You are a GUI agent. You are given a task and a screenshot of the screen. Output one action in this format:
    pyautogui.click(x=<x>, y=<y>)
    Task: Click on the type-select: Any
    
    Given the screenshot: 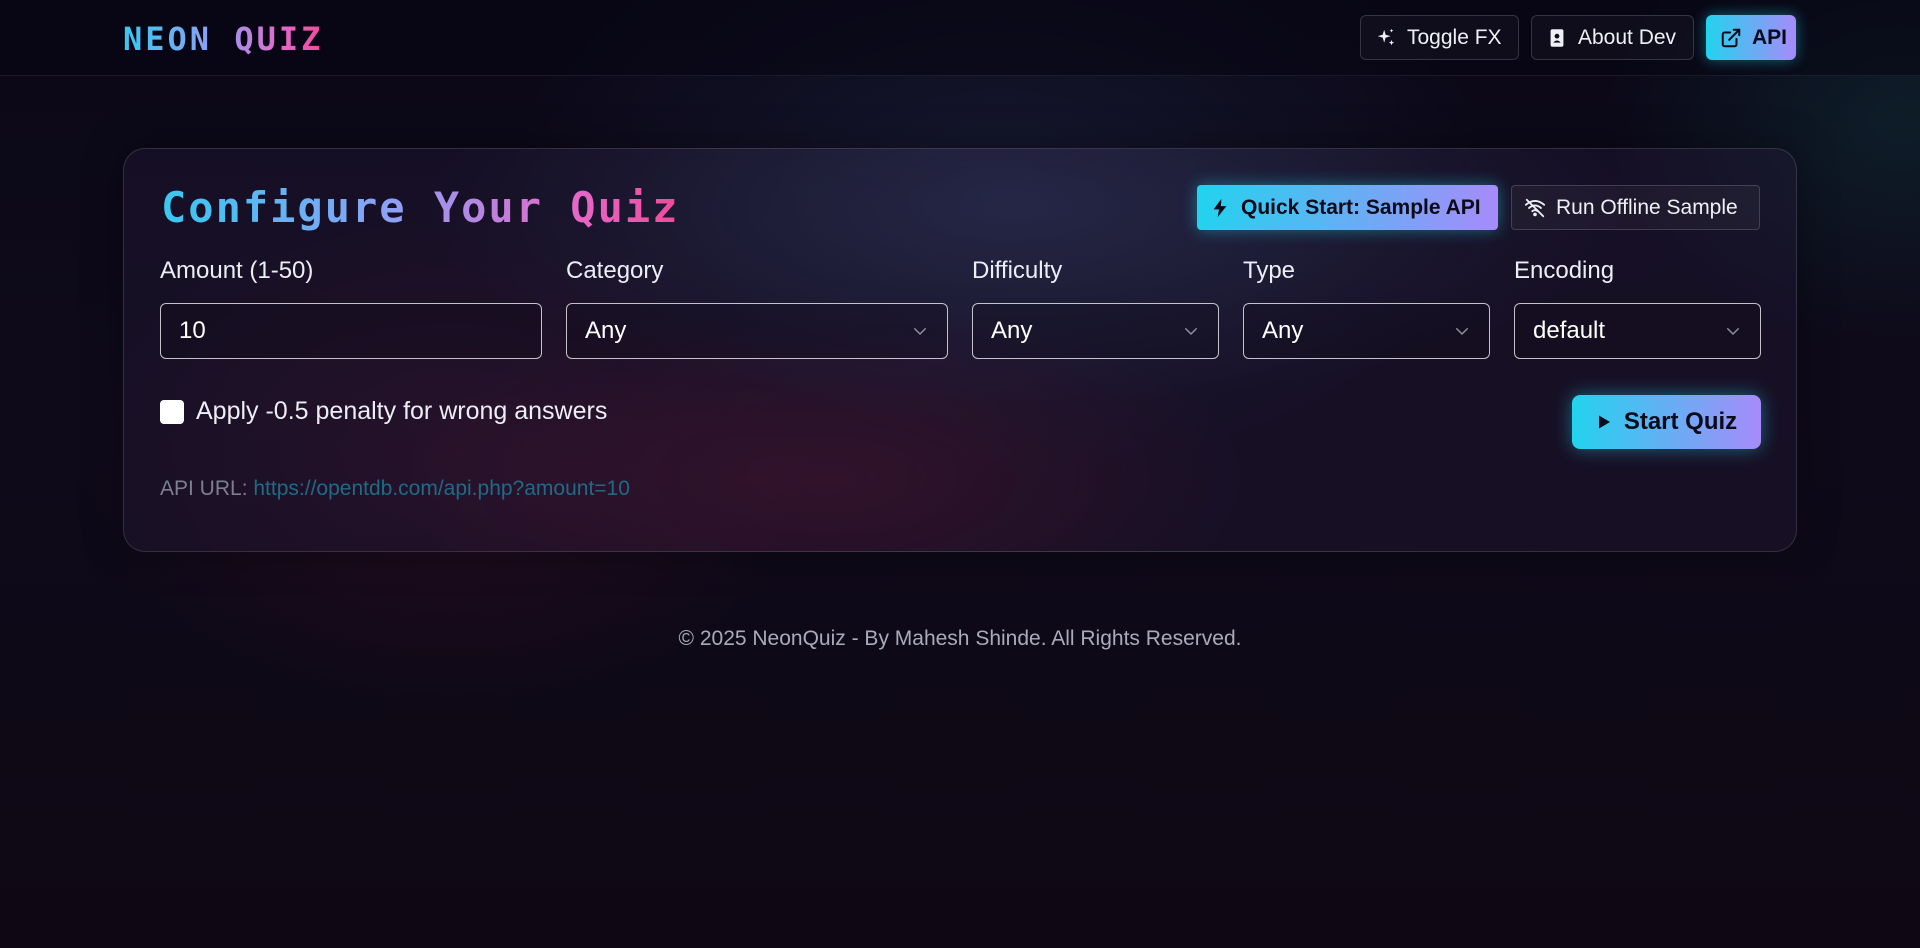 What is the action you would take?
    pyautogui.click(x=1366, y=331)
    